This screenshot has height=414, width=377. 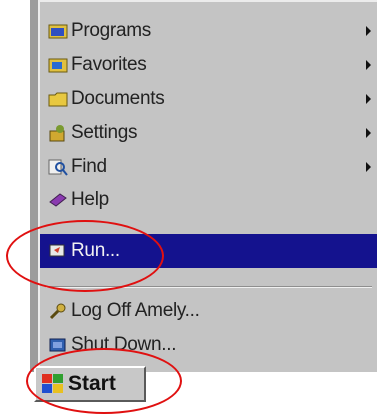 I want to click on menu-item-label: Settings, so click(x=104, y=132).